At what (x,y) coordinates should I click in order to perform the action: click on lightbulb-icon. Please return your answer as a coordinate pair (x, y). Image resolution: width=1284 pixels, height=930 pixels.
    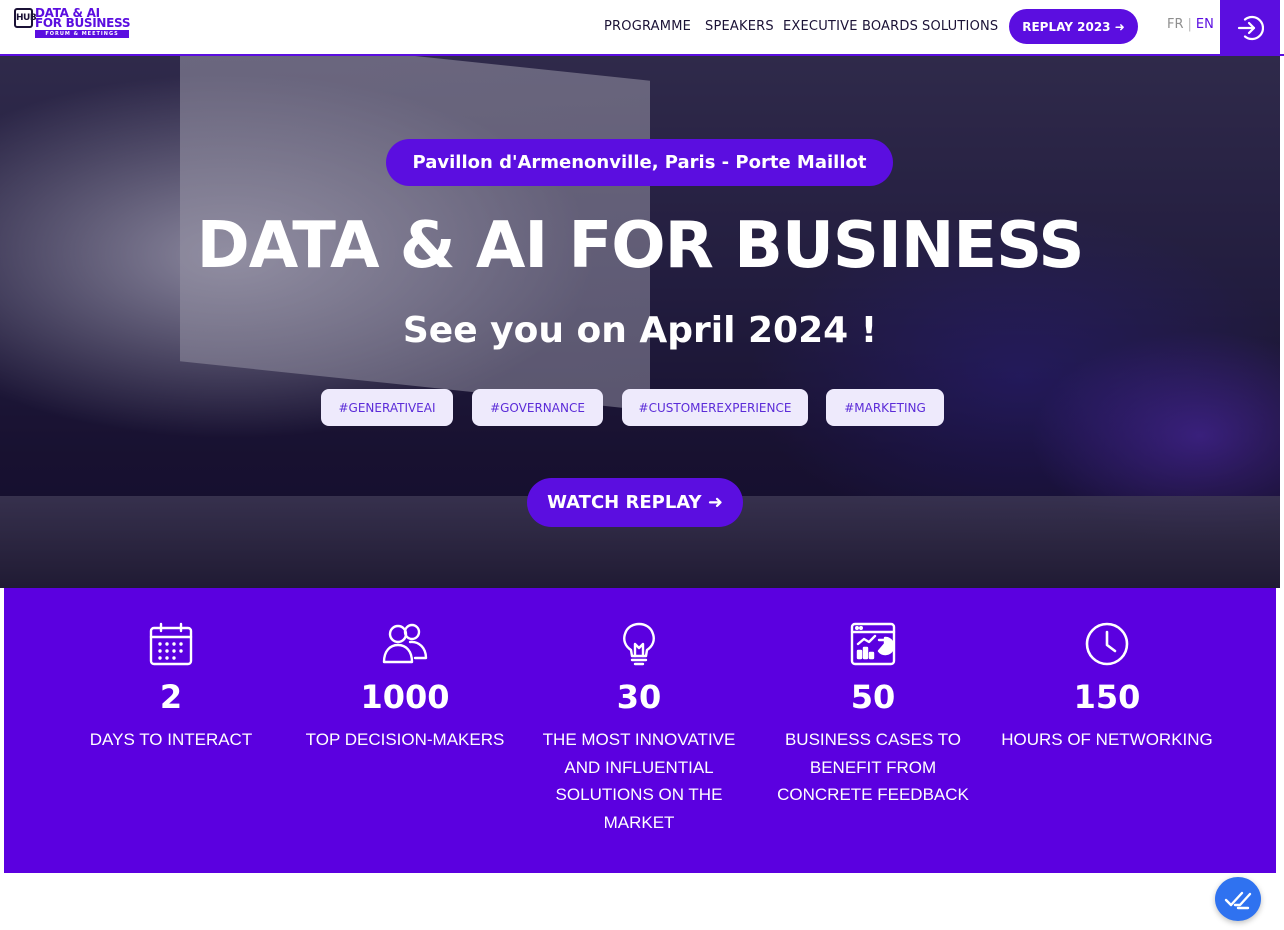
    Looking at the image, I should click on (639, 644).